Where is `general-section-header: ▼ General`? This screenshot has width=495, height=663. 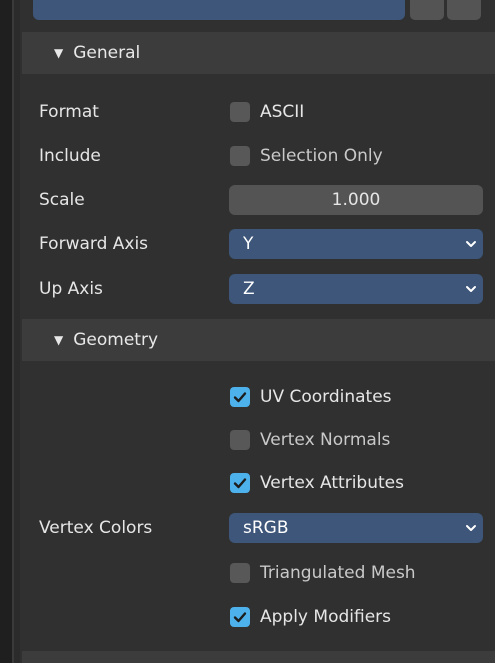
general-section-header: ▼ General is located at coordinates (258, 53).